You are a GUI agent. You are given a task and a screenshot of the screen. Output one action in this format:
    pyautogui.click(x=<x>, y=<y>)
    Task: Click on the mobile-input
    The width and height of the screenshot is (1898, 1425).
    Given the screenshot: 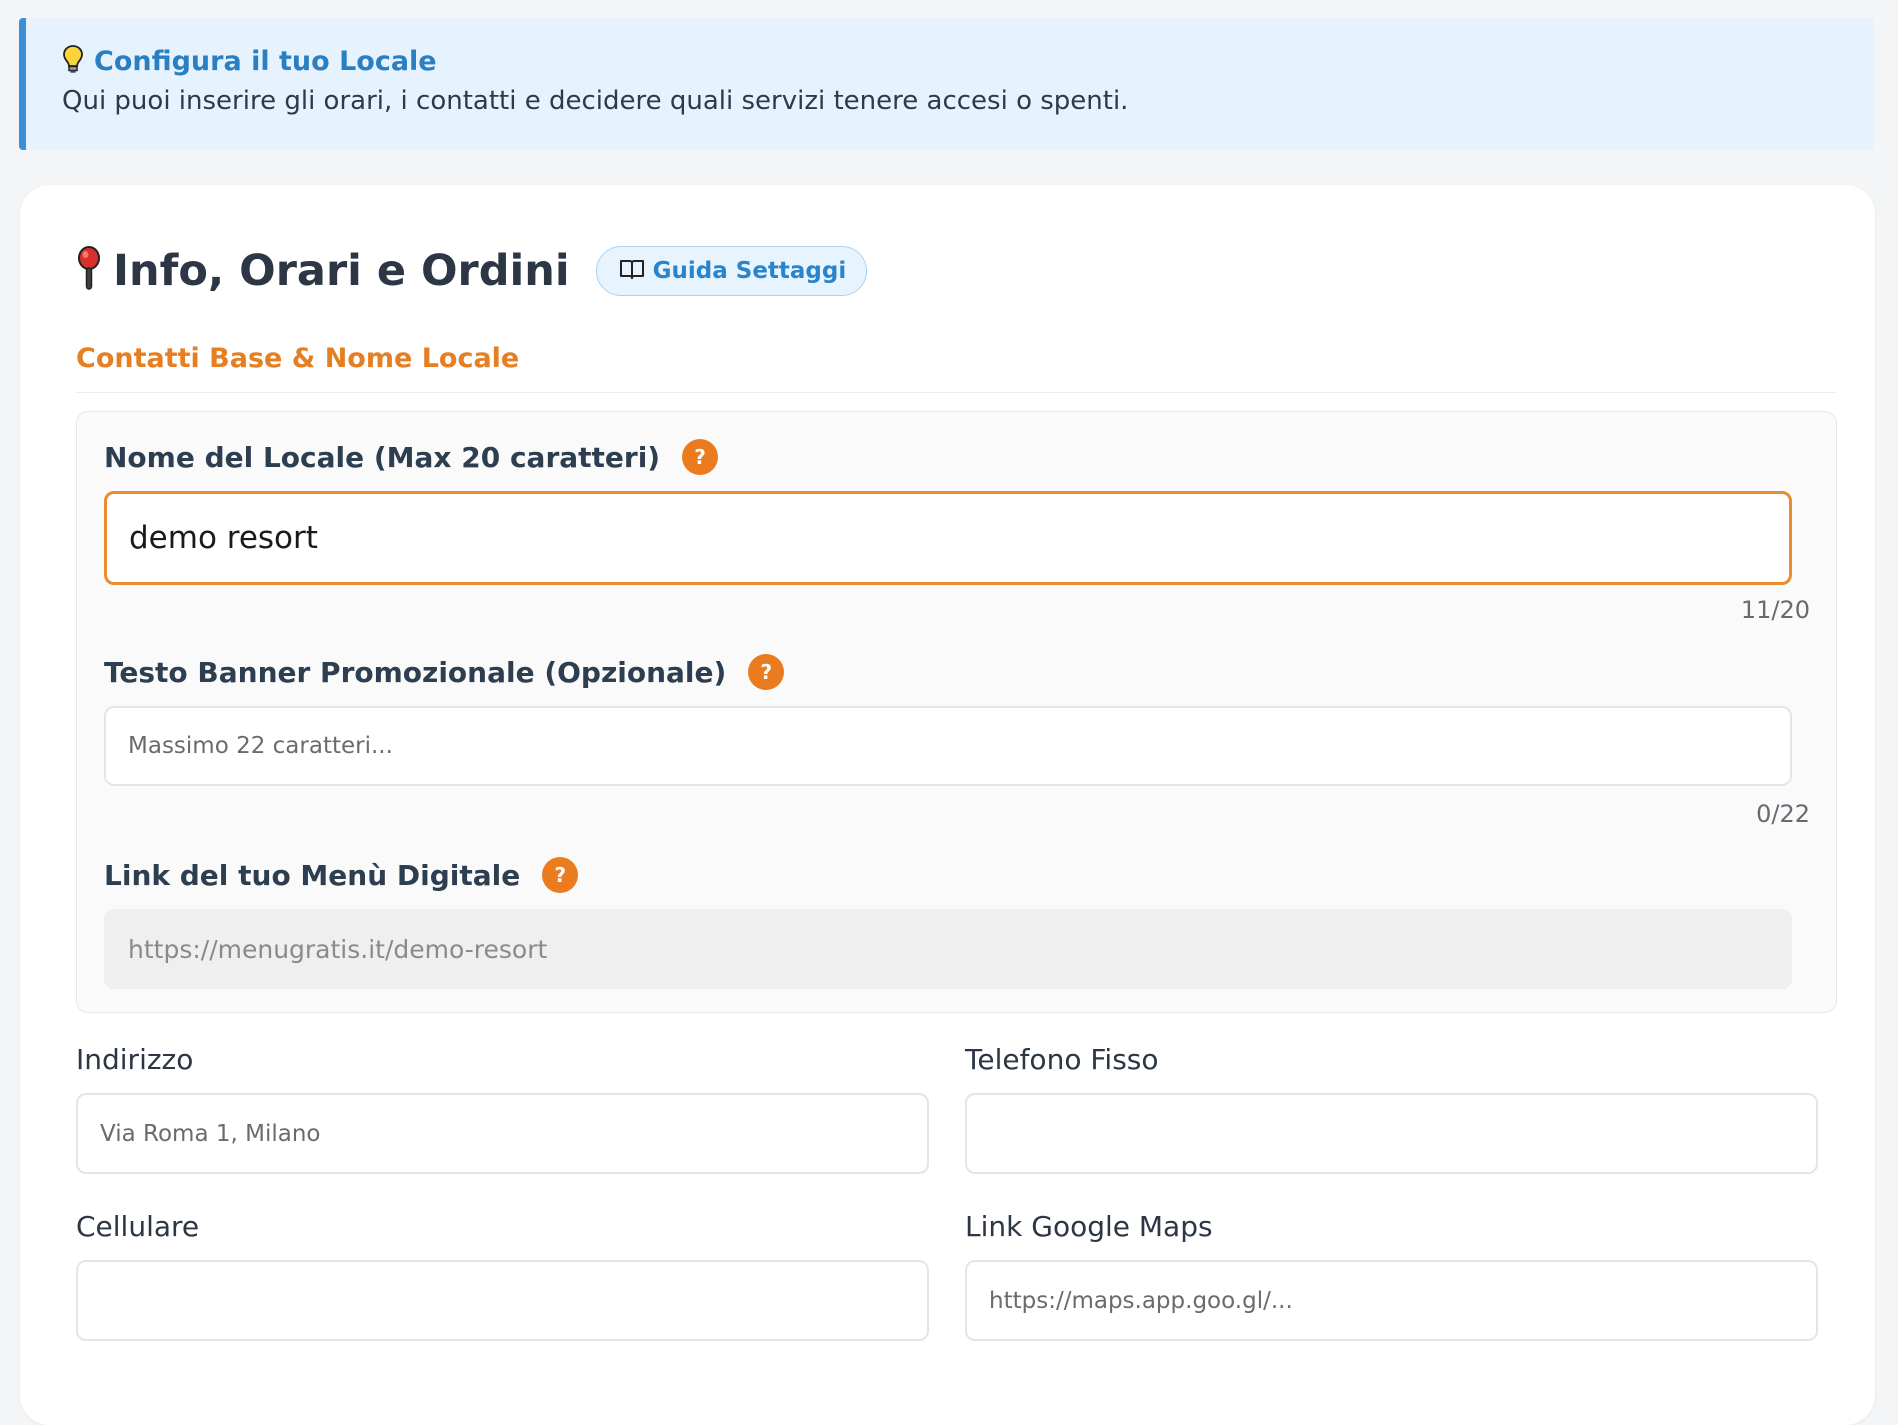 What is the action you would take?
    pyautogui.click(x=502, y=1300)
    